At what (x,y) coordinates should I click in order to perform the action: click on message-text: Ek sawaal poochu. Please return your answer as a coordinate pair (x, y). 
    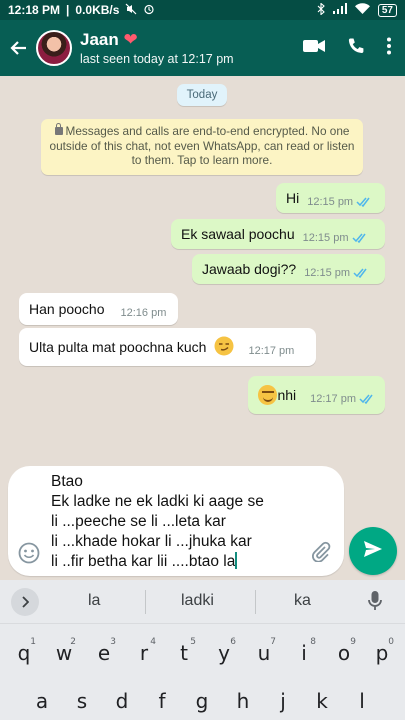
    Looking at the image, I should click on (238, 234).